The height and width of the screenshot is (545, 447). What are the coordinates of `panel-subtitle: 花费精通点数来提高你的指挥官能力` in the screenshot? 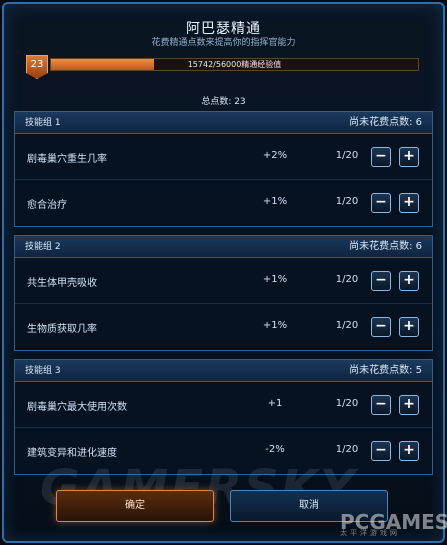 It's located at (223, 43).